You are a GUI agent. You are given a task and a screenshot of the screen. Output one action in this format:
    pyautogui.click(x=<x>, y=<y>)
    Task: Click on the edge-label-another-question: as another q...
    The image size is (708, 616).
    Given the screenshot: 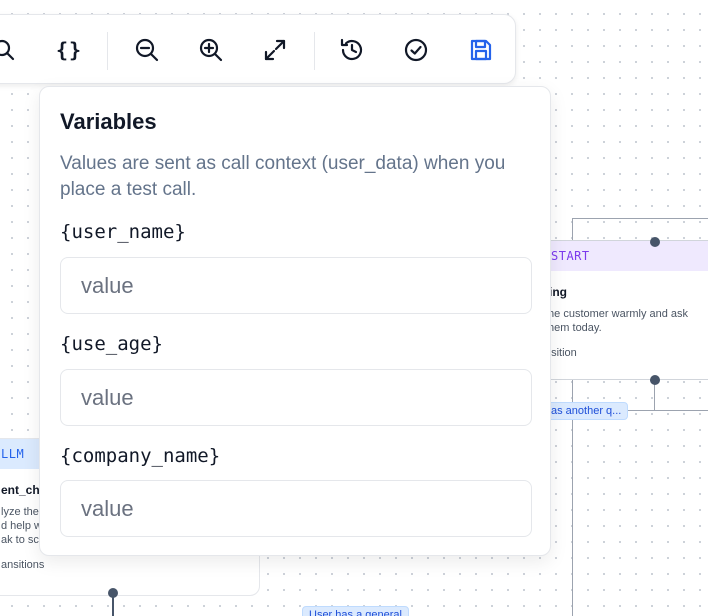 What is the action you would take?
    pyautogui.click(x=586, y=411)
    